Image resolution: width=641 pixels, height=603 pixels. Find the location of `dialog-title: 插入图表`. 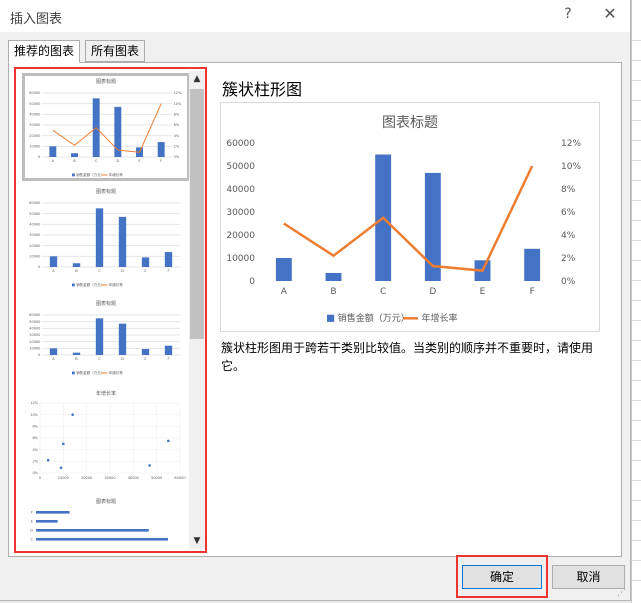

dialog-title: 插入图表 is located at coordinates (36, 19).